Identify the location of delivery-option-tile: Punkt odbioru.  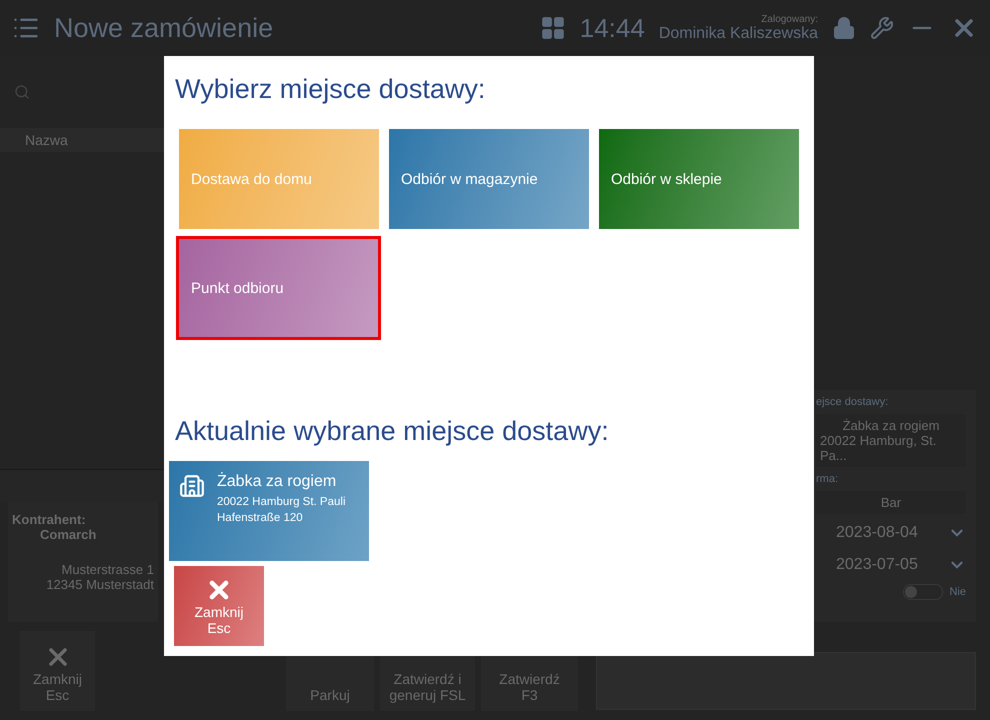
(278, 288).